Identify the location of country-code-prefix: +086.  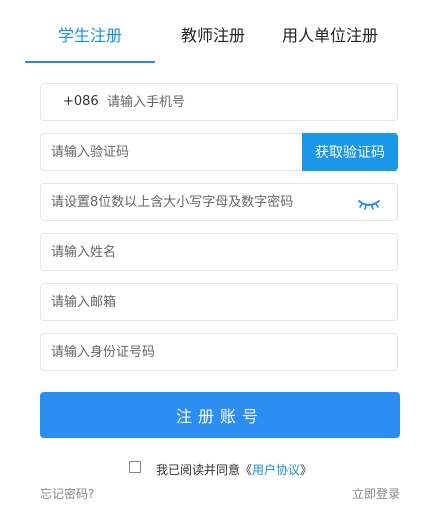
(81, 101).